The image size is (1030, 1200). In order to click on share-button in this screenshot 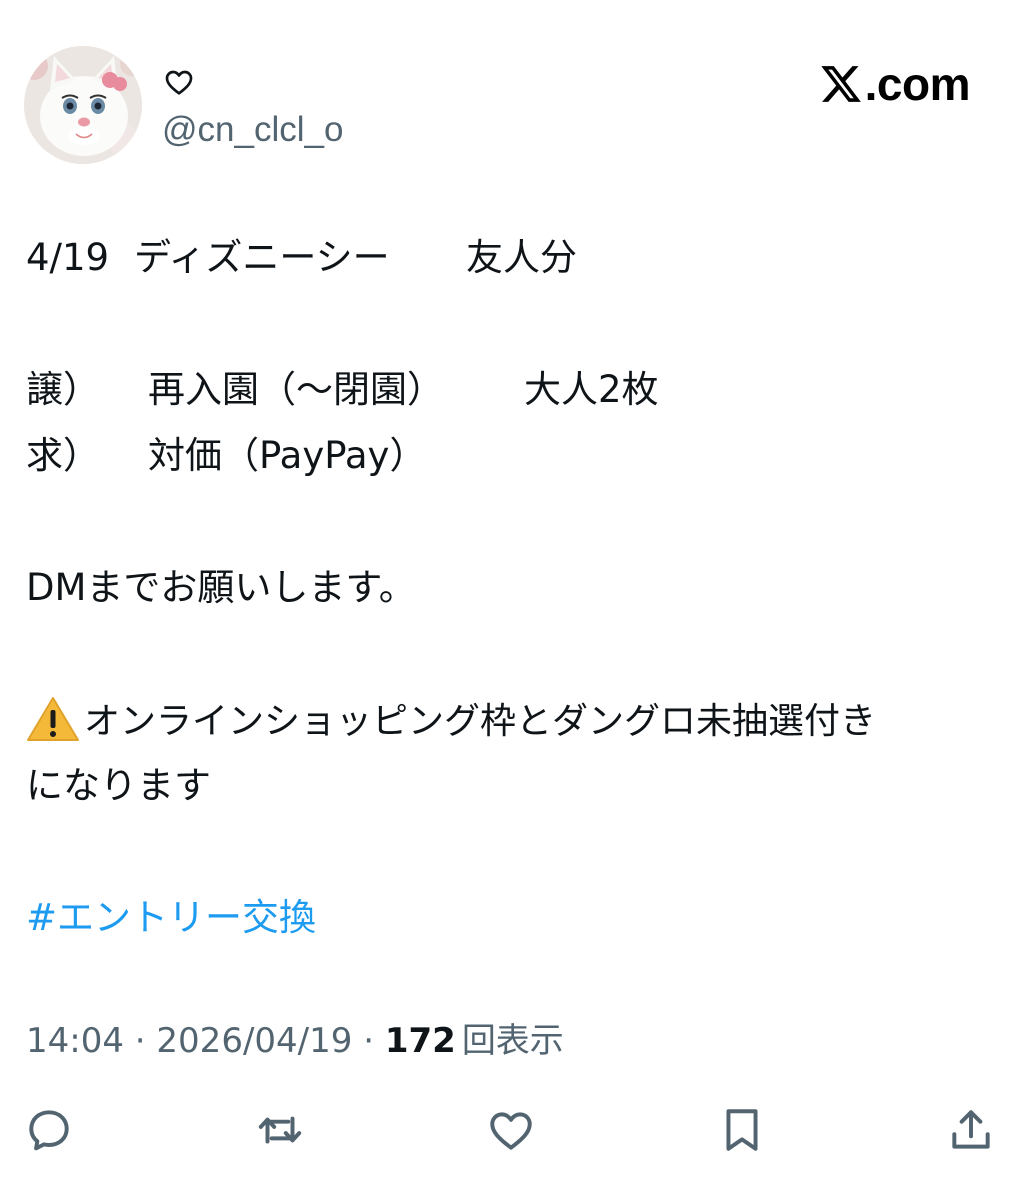, I will do `click(971, 1130)`.